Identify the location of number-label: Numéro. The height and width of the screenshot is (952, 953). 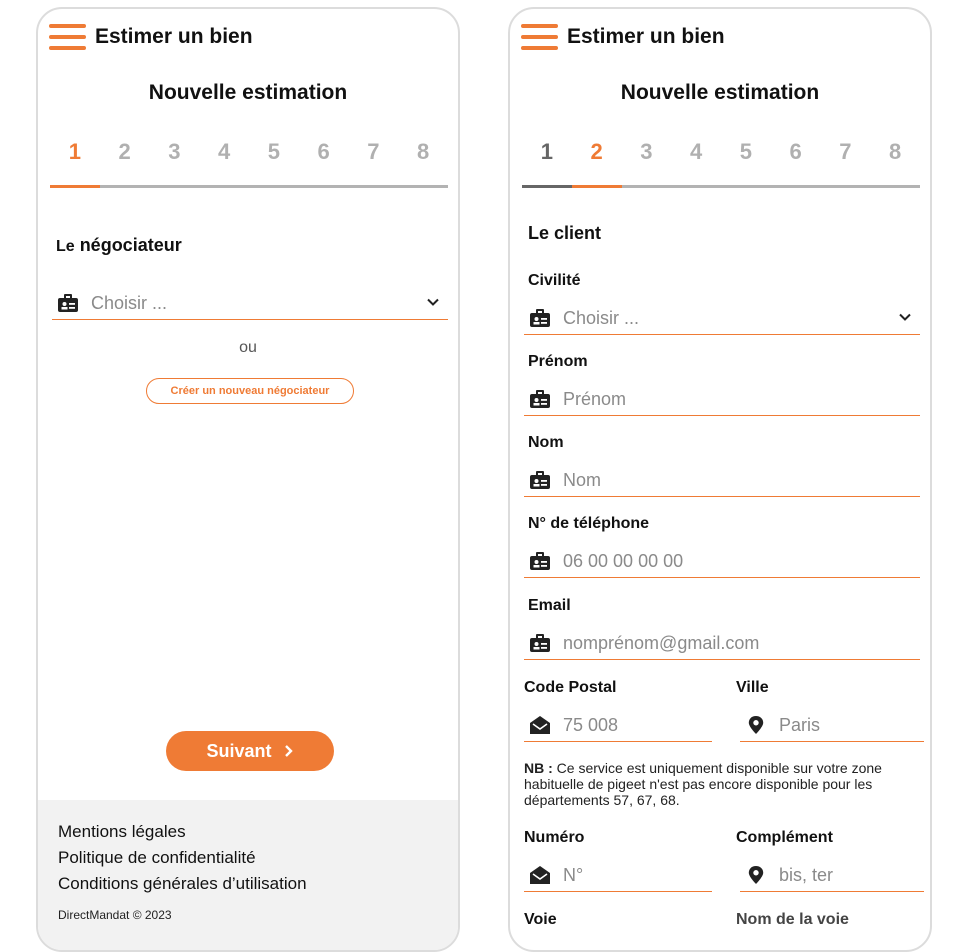
(554, 837).